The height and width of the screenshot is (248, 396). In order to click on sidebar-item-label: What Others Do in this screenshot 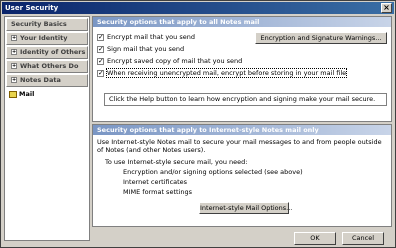, I will do `click(49, 66)`.